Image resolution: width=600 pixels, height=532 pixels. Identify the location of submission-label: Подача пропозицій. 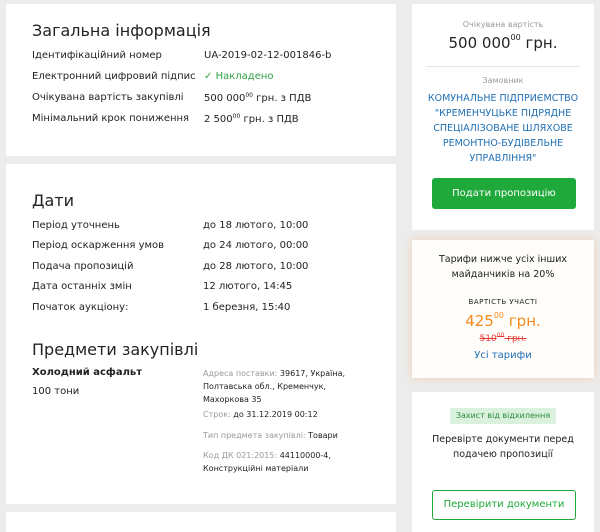
(83, 266).